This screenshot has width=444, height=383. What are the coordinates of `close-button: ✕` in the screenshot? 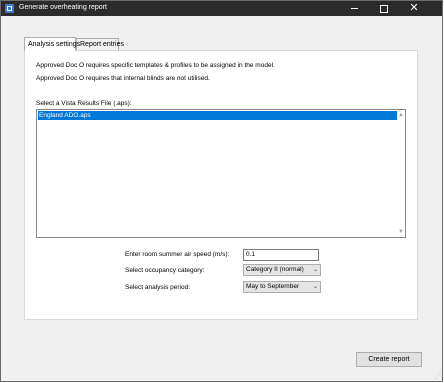 It's located at (414, 8).